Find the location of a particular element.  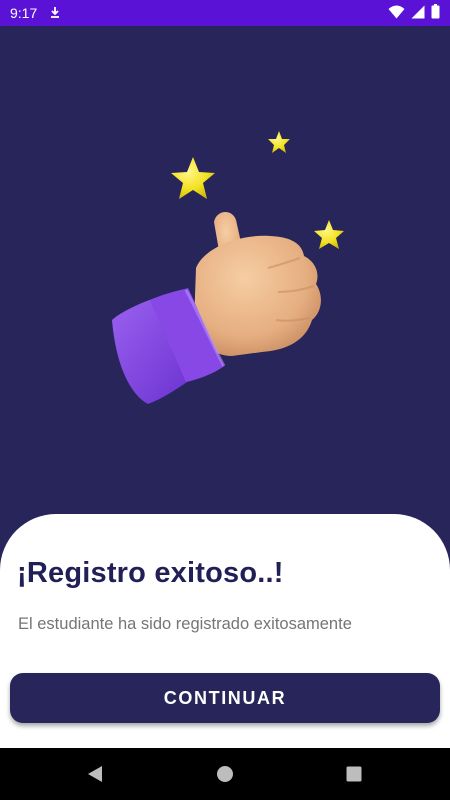

battery-icon is located at coordinates (435, 14).